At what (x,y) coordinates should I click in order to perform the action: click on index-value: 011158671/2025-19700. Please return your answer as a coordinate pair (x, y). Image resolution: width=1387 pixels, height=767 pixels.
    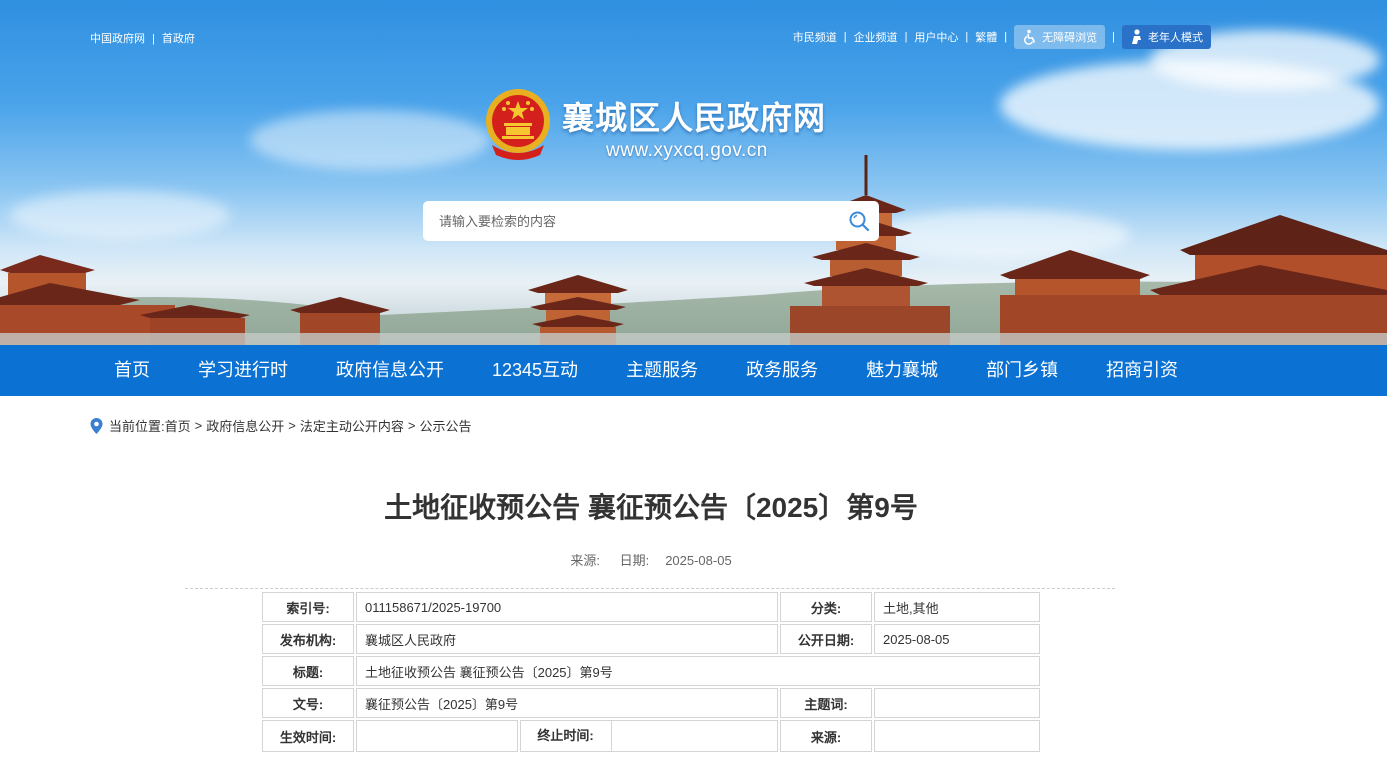
    Looking at the image, I should click on (567, 607).